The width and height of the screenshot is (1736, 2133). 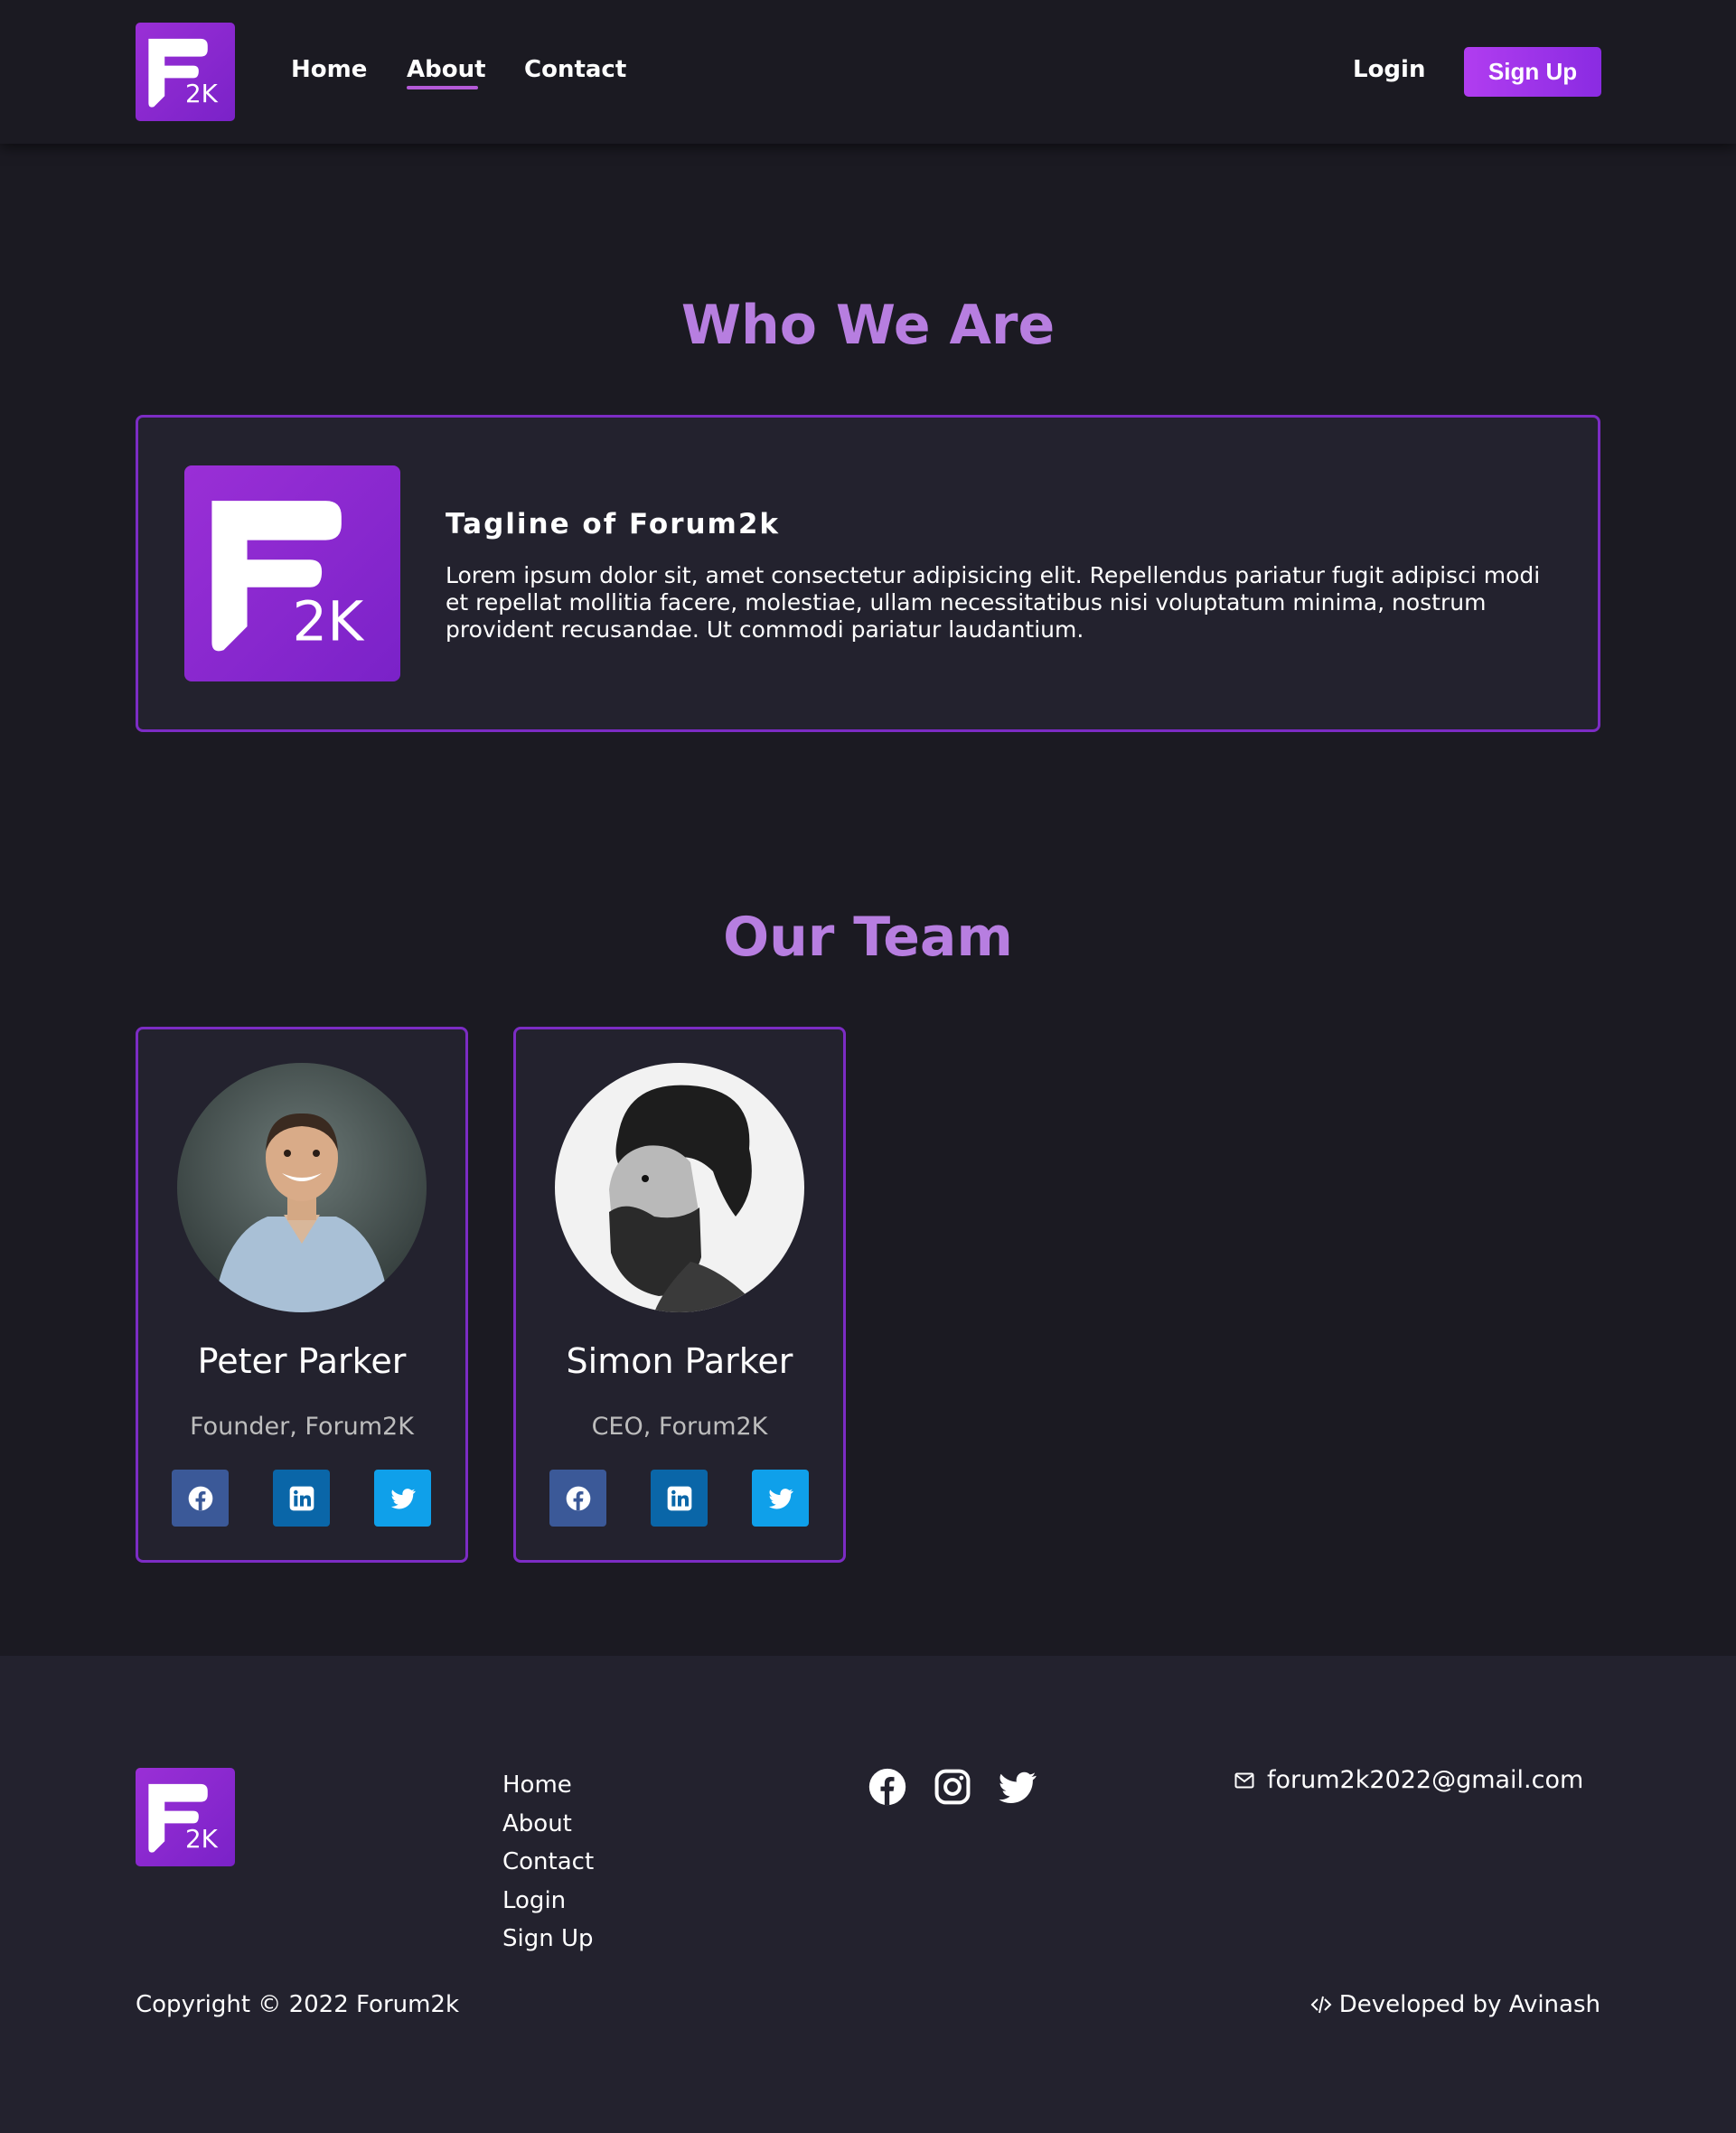 I want to click on developer-credit-text: Developed by Avinash, so click(x=1469, y=2005).